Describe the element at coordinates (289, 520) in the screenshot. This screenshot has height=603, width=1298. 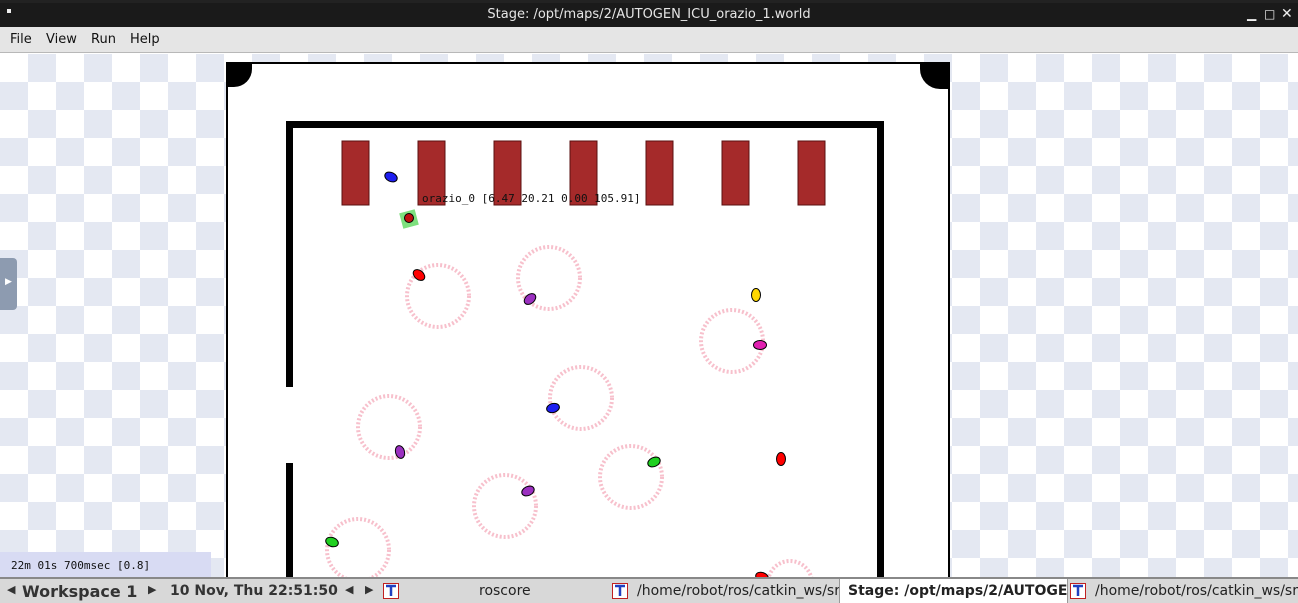
I see `wall-left-lower` at that location.